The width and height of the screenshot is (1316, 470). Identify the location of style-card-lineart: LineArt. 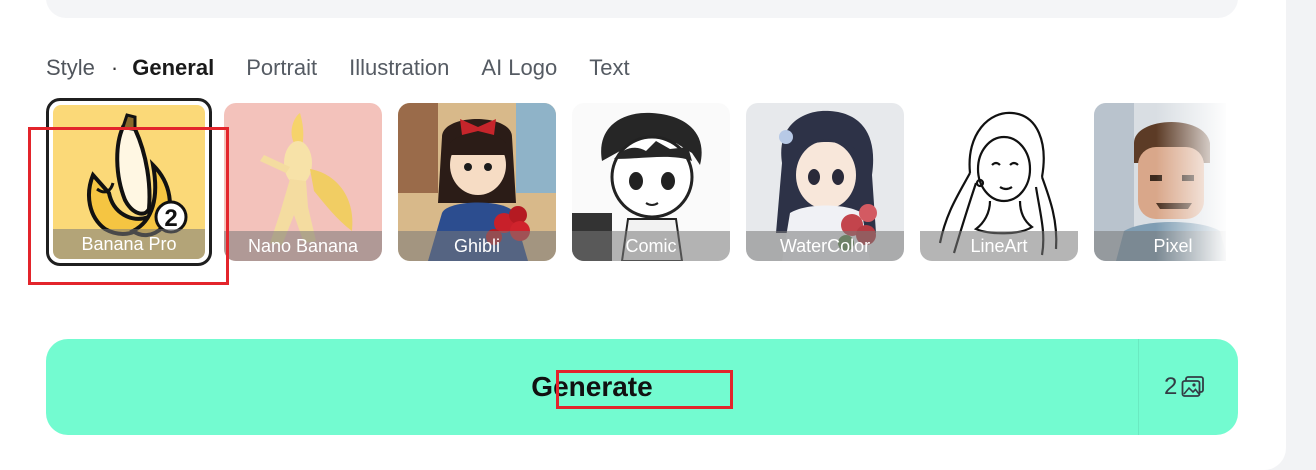
(999, 182).